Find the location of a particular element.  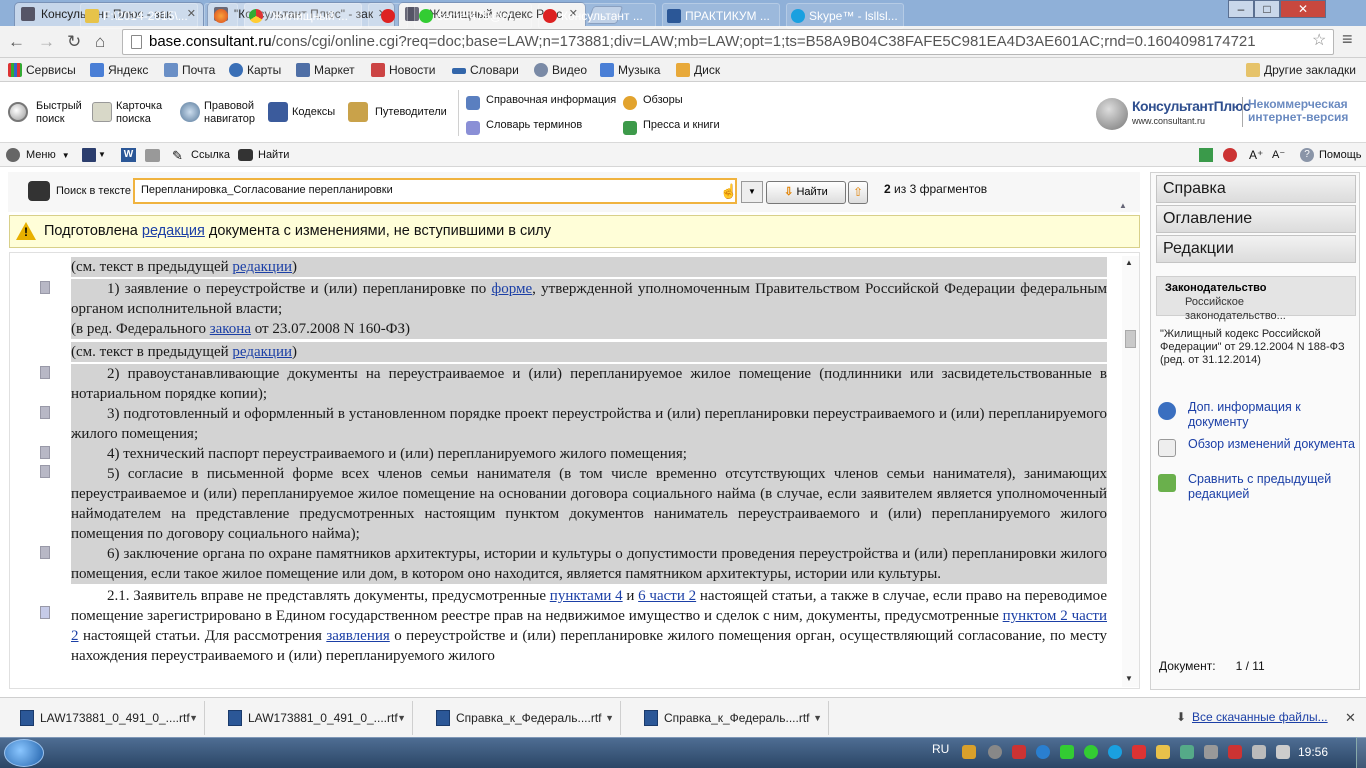

word-export-icon: W is located at coordinates (128, 155).